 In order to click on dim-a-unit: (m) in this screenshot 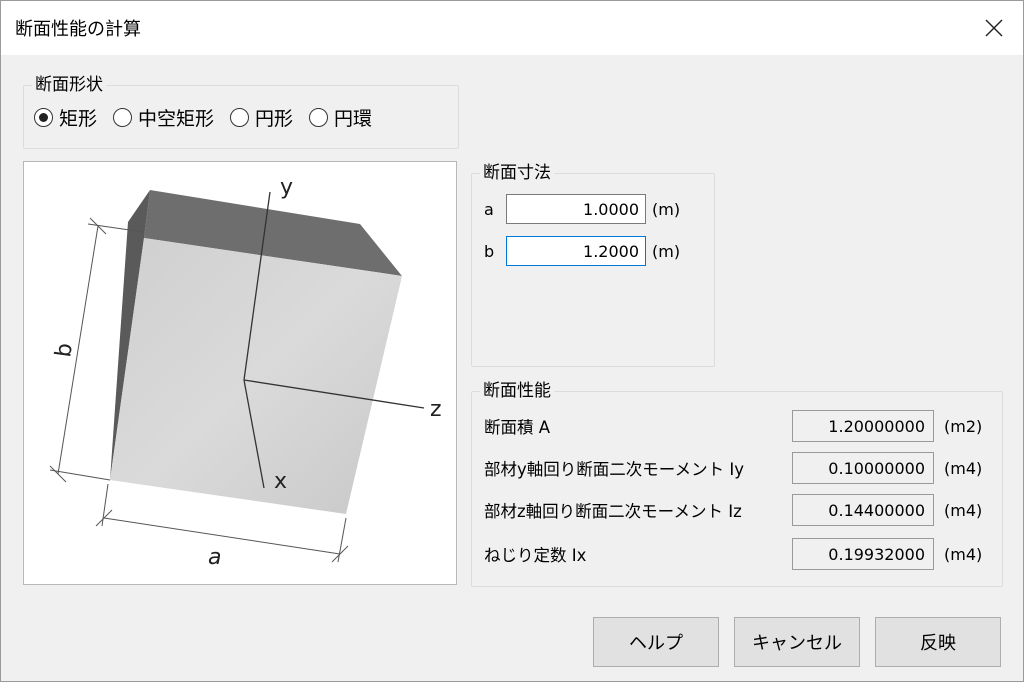, I will do `click(666, 209)`.